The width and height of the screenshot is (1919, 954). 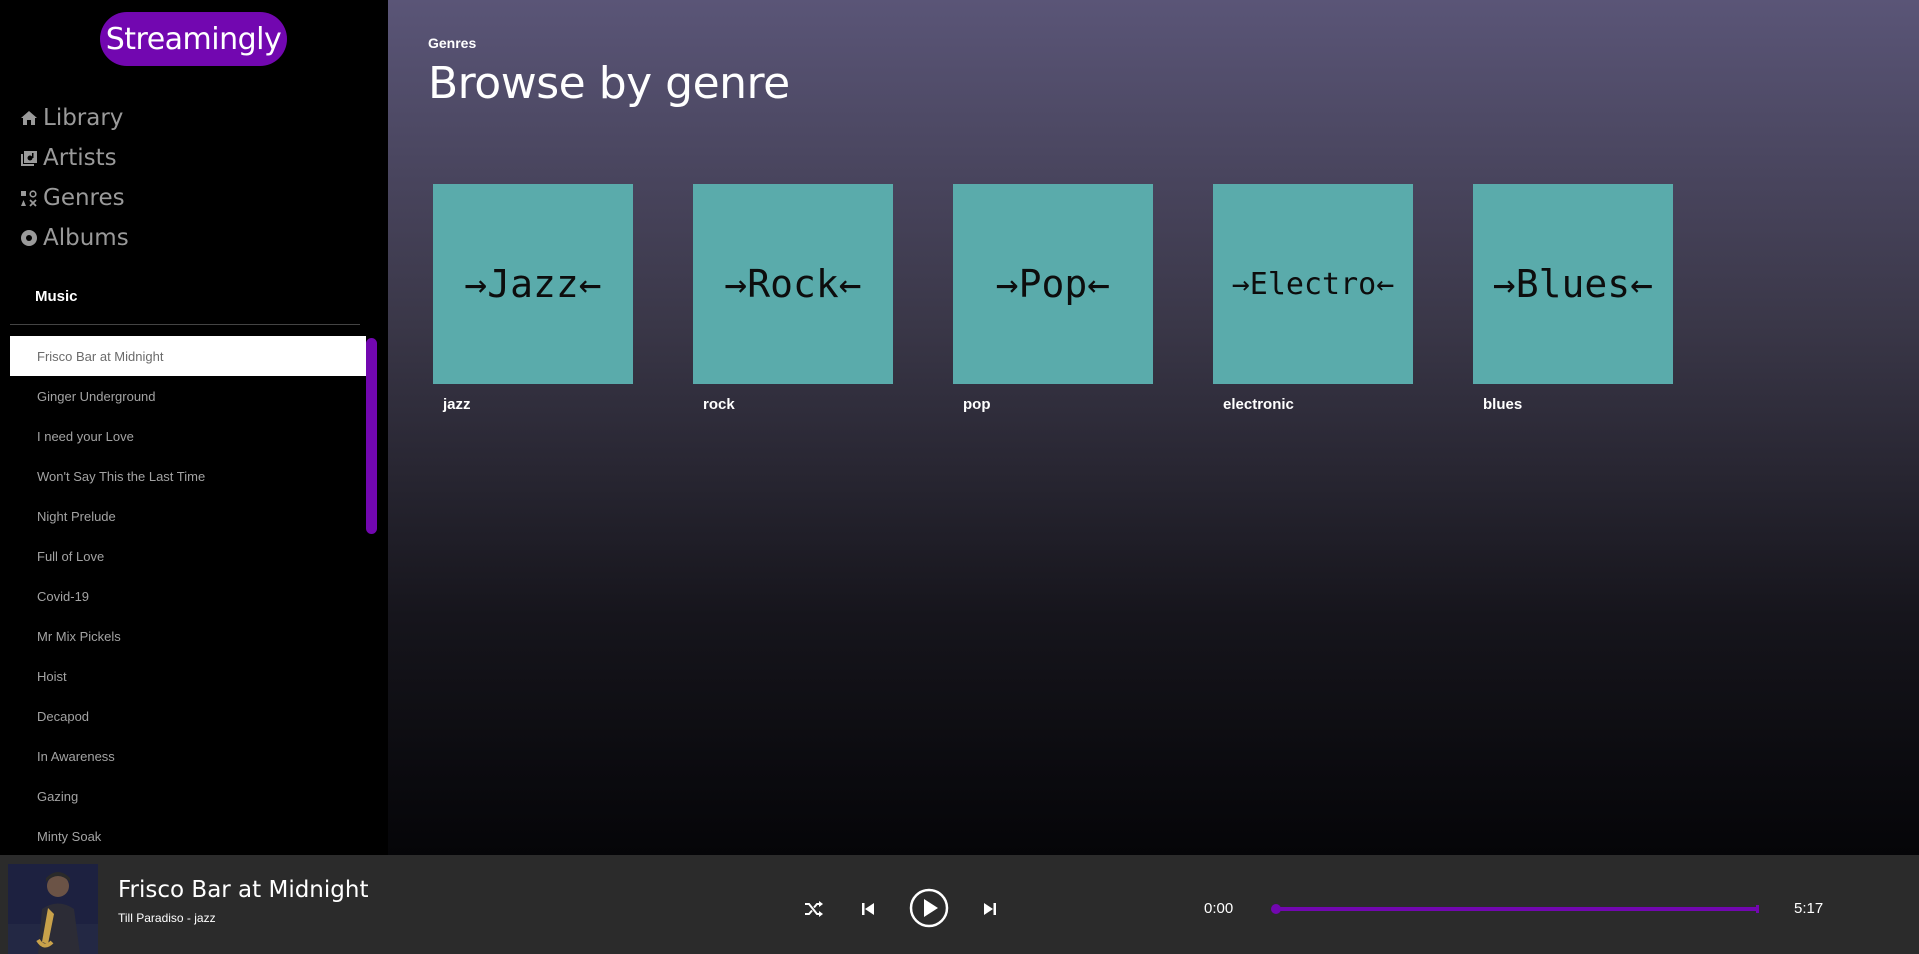 I want to click on app-logo: Streamingly, so click(x=193, y=39).